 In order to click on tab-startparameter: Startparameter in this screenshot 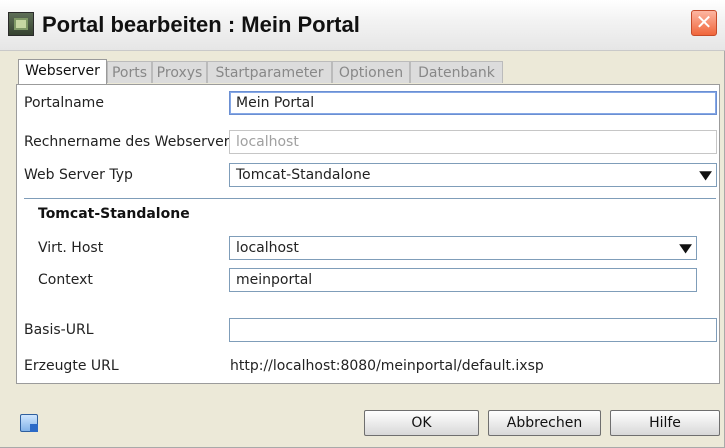, I will do `click(269, 72)`.